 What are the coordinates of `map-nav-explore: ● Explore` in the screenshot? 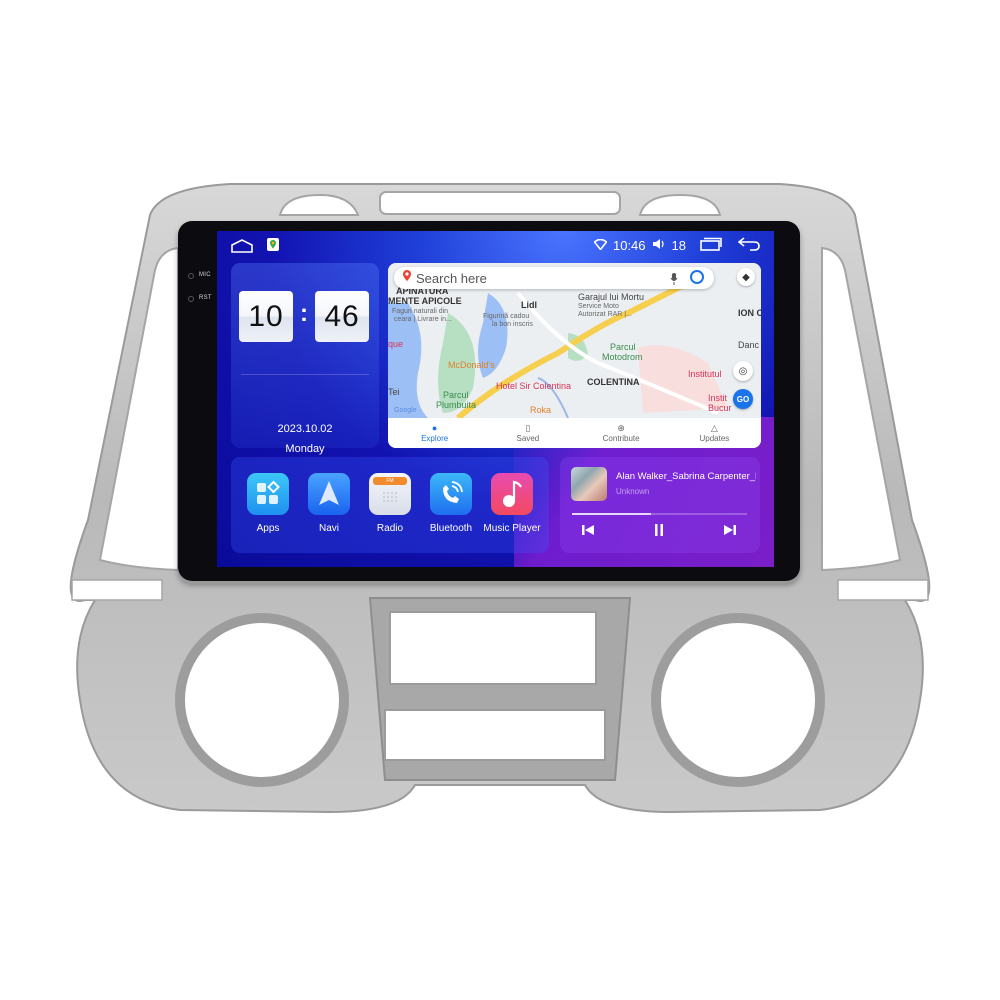 It's located at (434, 433).